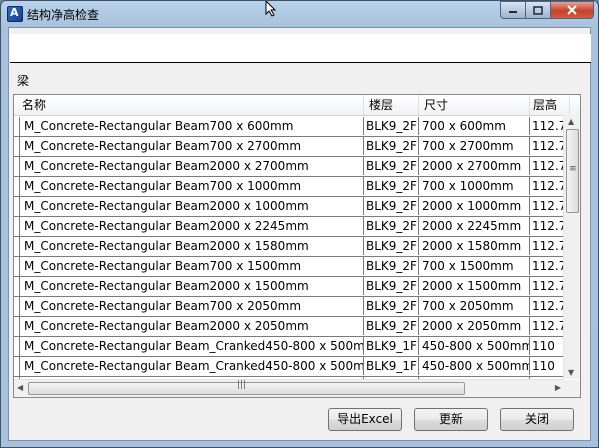  Describe the element at coordinates (474, 266) in the screenshot. I see `cell-size: 700 x 1500mm` at that location.